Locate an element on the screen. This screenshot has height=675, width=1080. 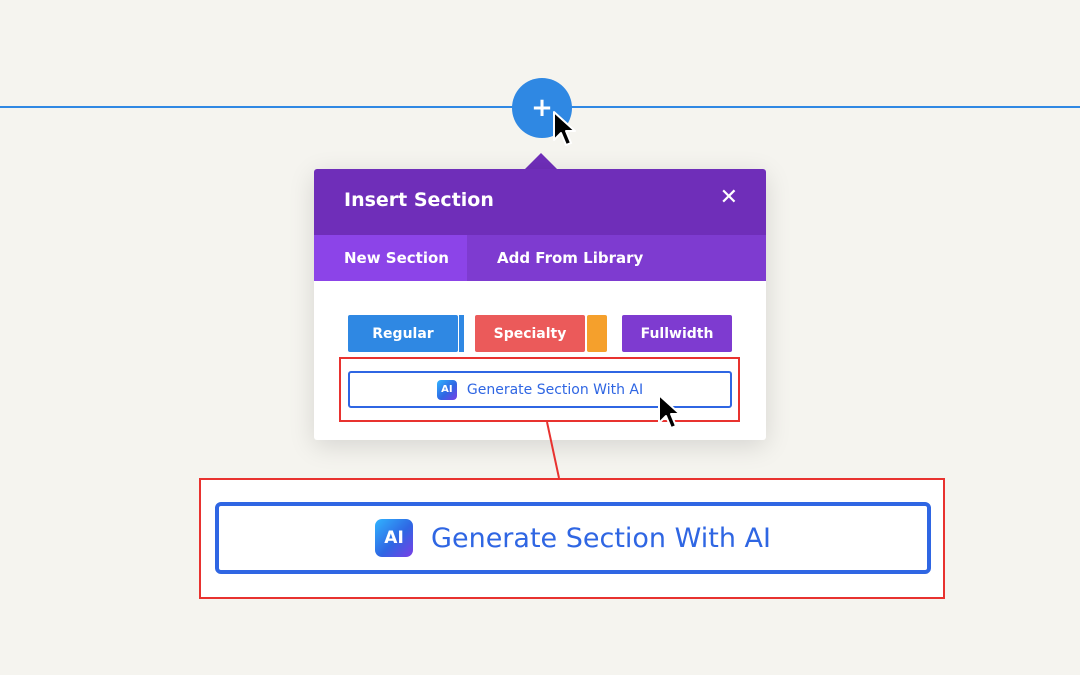
ai-icon: AI is located at coordinates (394, 538).